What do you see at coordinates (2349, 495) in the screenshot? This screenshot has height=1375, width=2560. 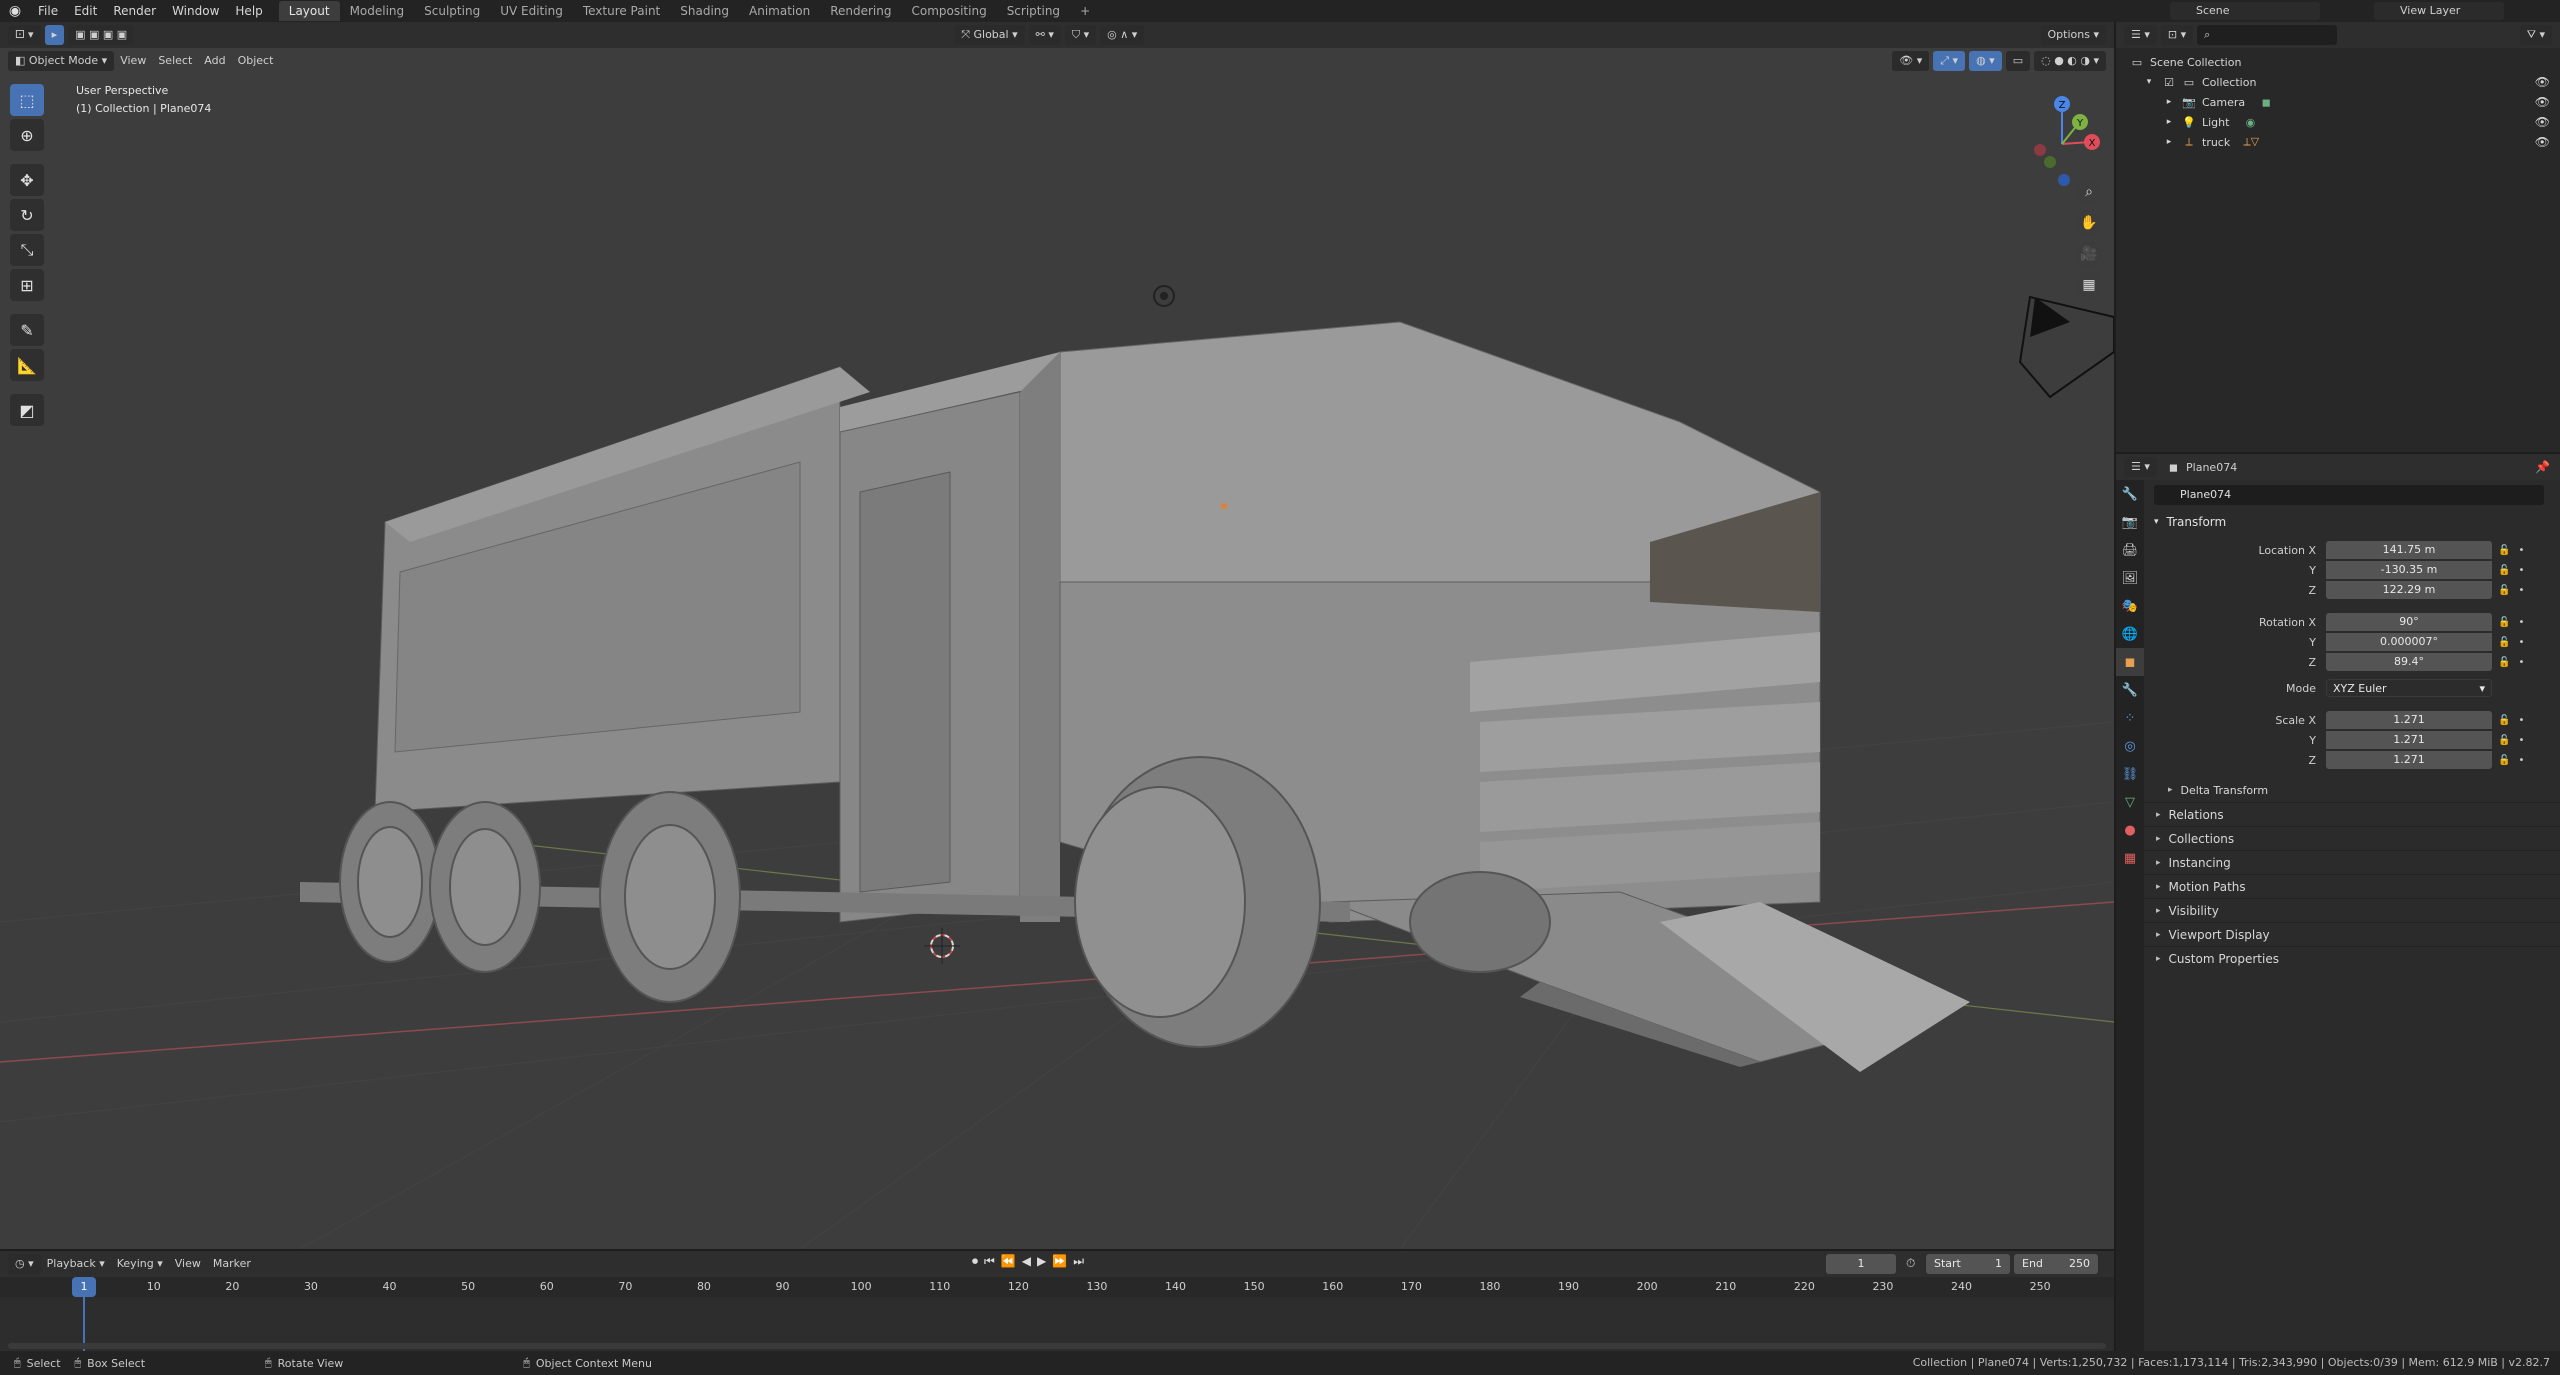 I see `object-name-field: Plane074` at bounding box center [2349, 495].